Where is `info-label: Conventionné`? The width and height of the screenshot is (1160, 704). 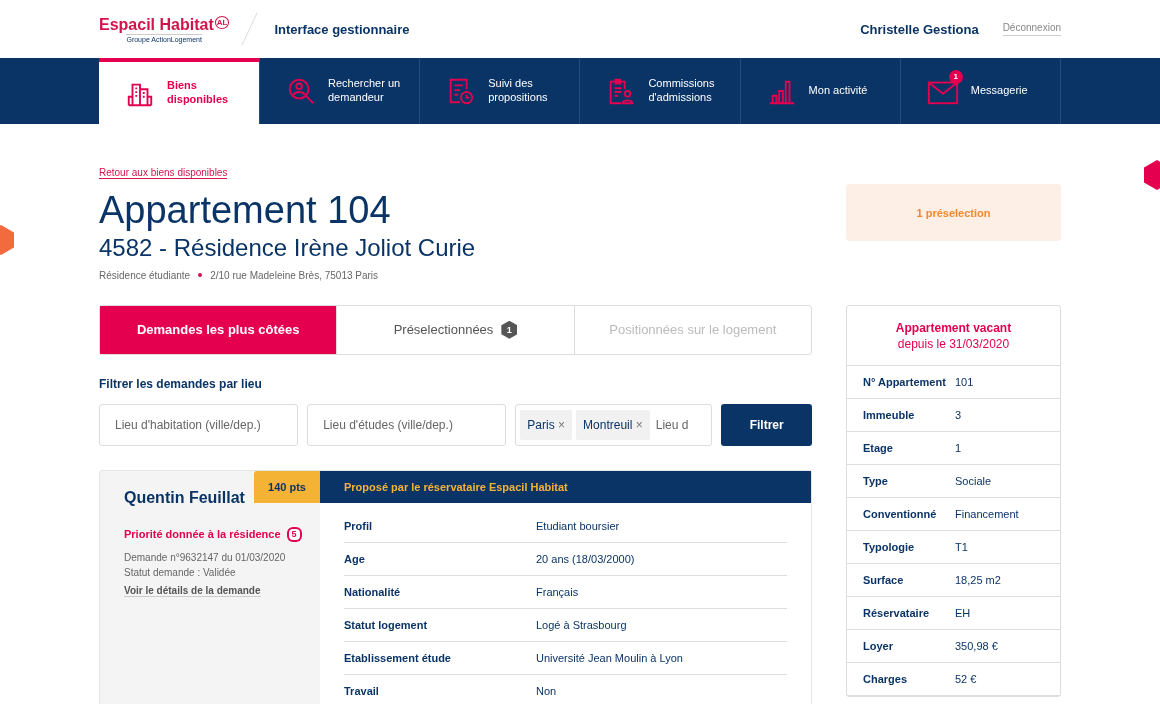
info-label: Conventionné is located at coordinates (900, 513).